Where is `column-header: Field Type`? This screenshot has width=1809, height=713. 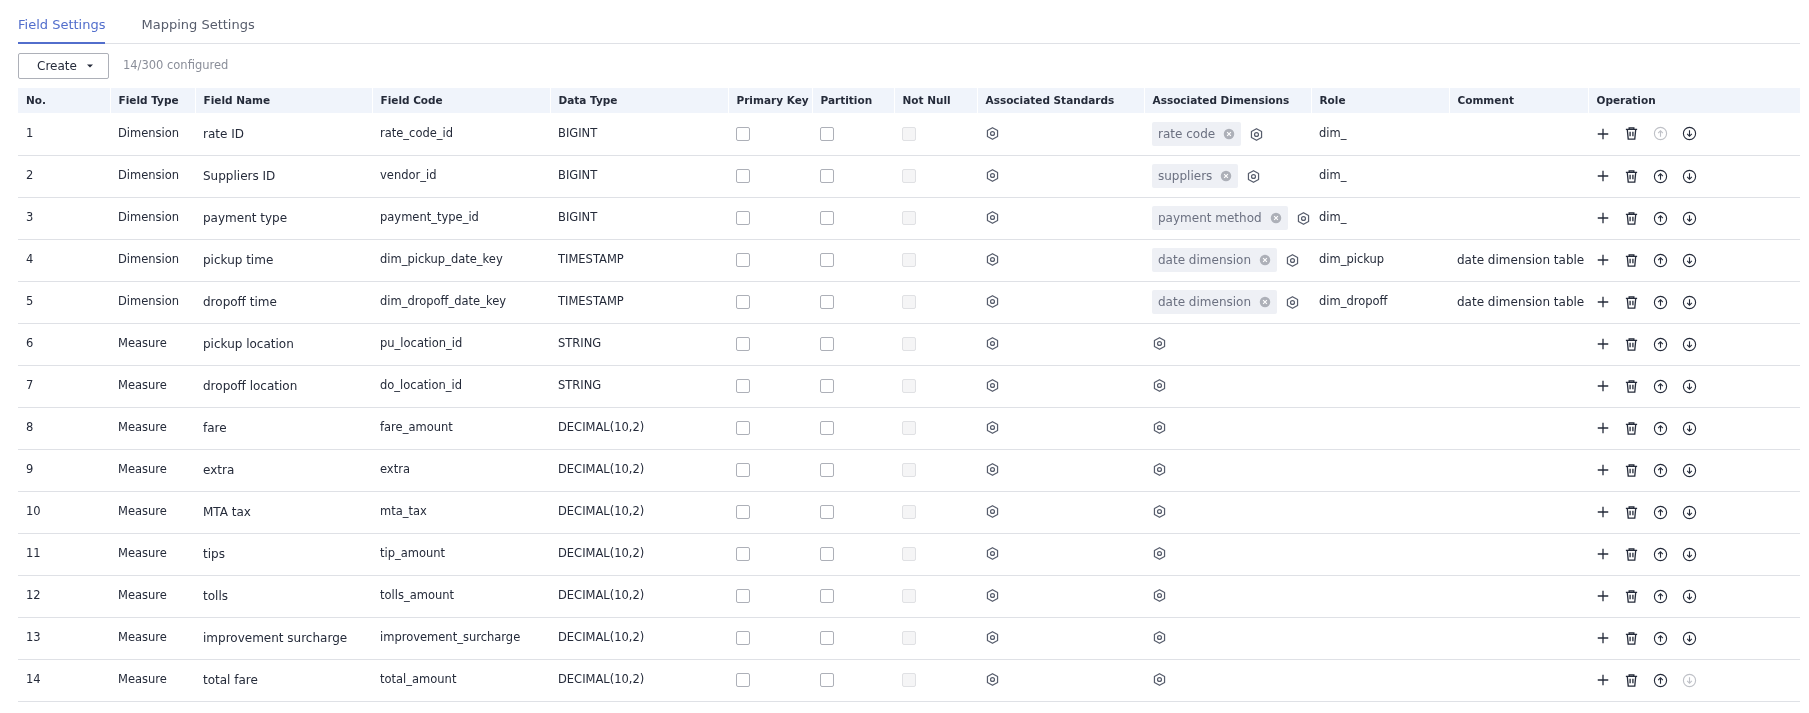 column-header: Field Type is located at coordinates (152, 100).